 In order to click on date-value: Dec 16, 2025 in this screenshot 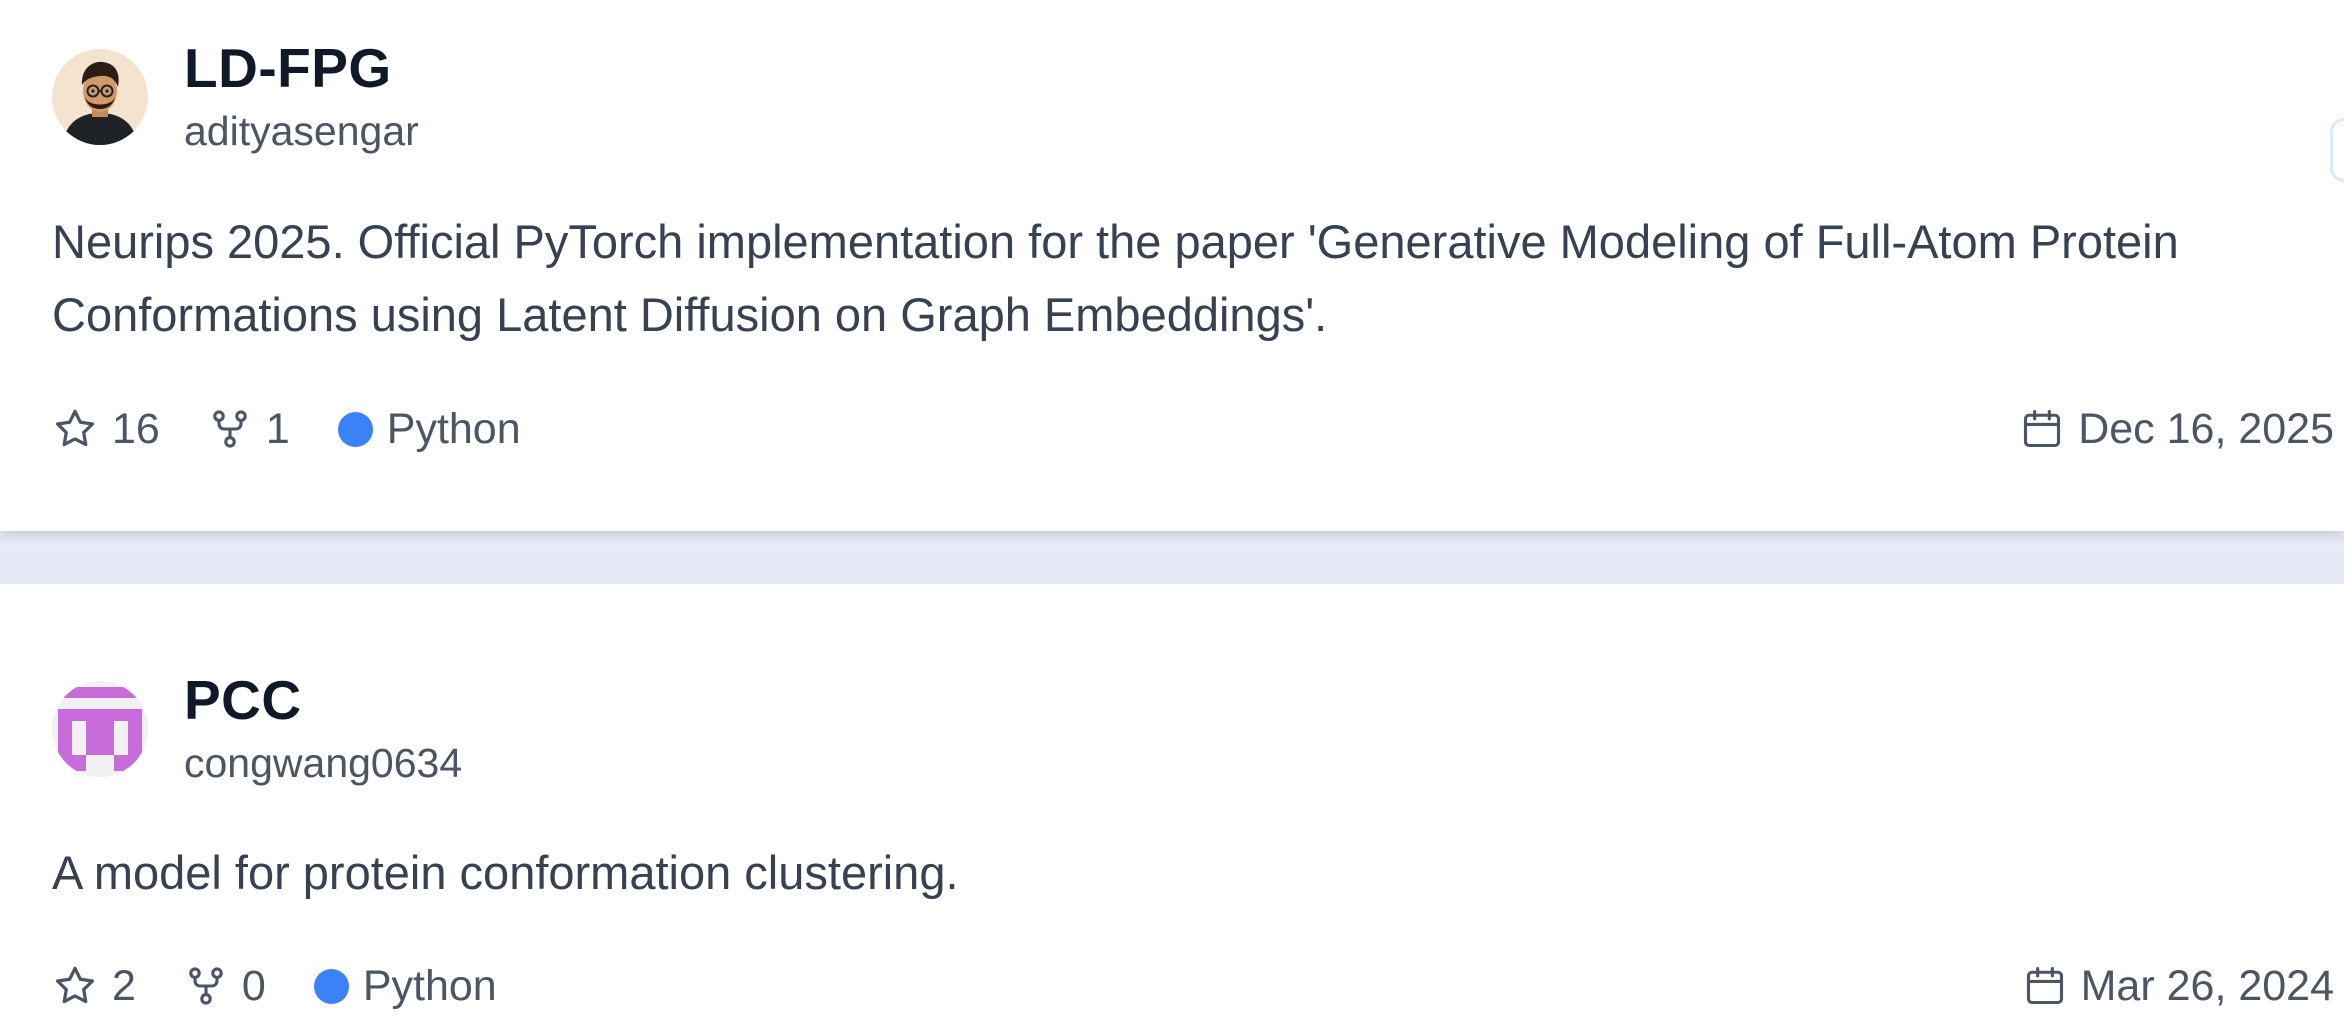, I will do `click(2206, 428)`.